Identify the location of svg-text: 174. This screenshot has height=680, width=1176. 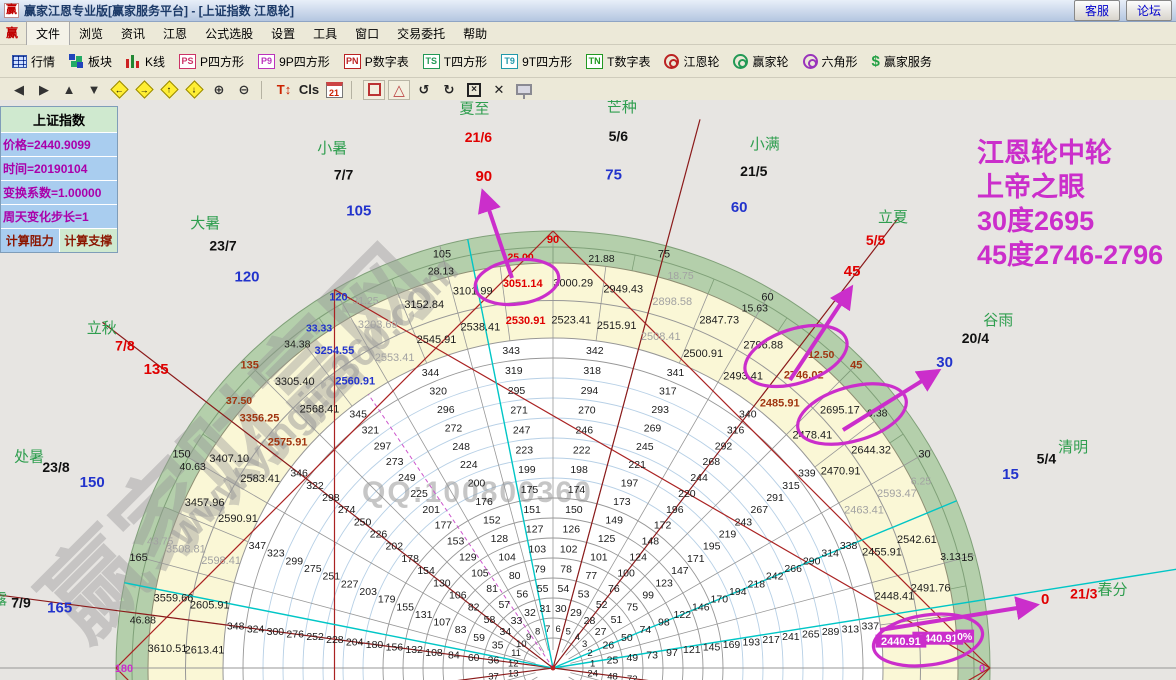
(577, 490).